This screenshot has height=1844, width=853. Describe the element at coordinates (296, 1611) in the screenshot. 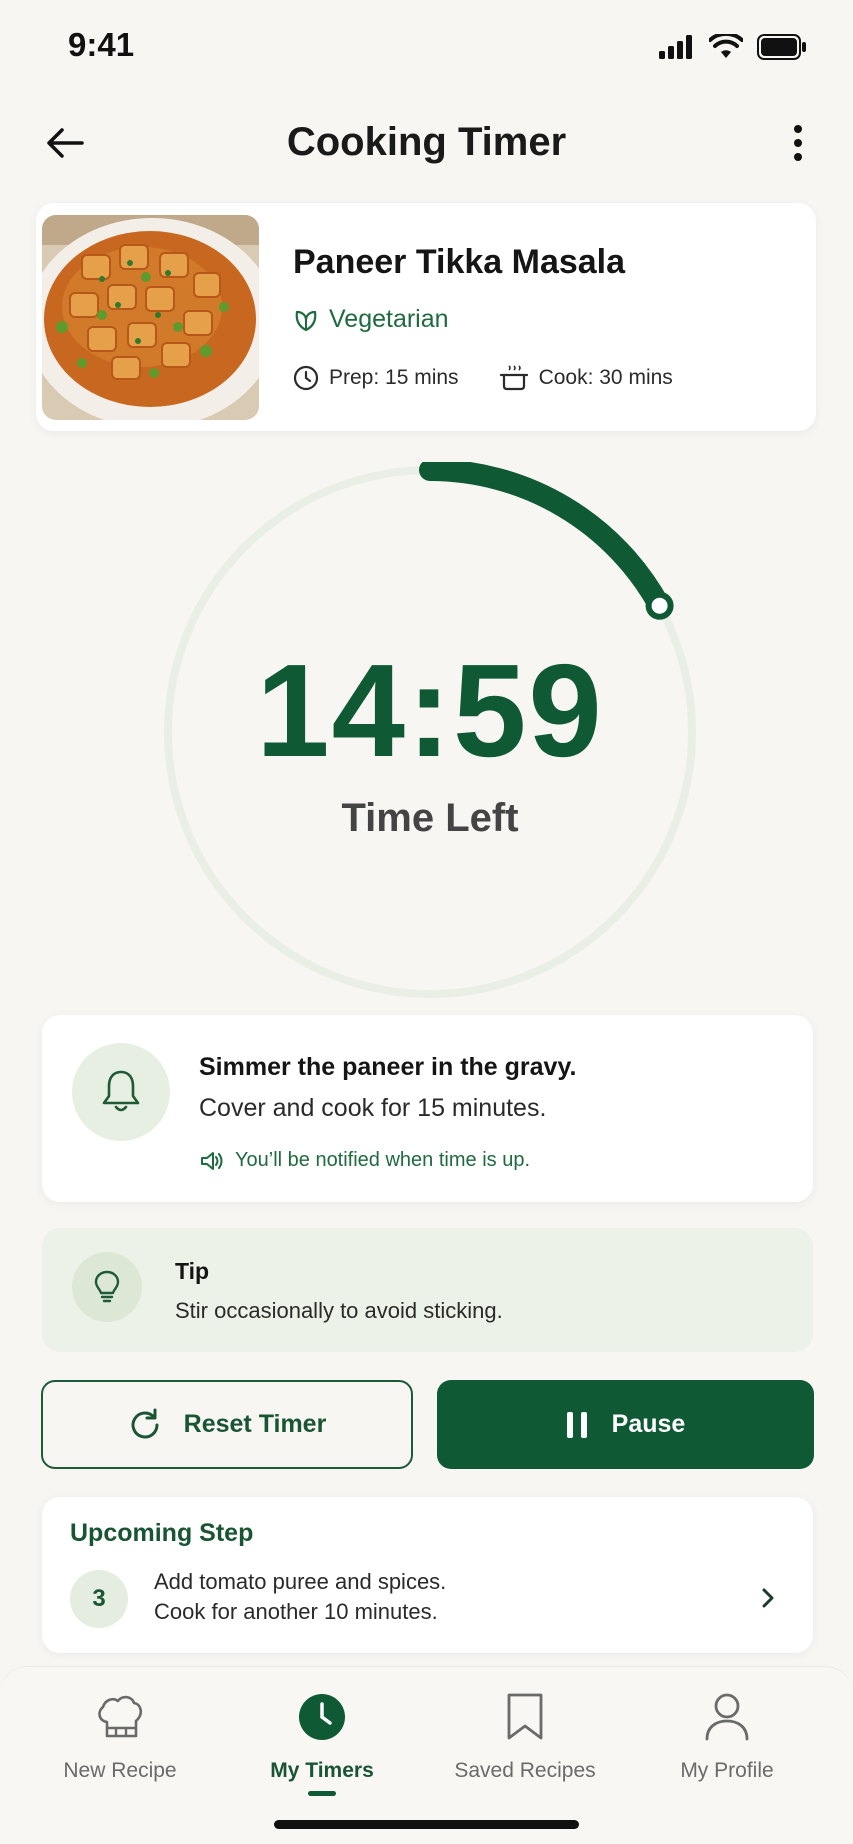

I see `upcoming-line-2: Cook for another 10 minutes.` at that location.